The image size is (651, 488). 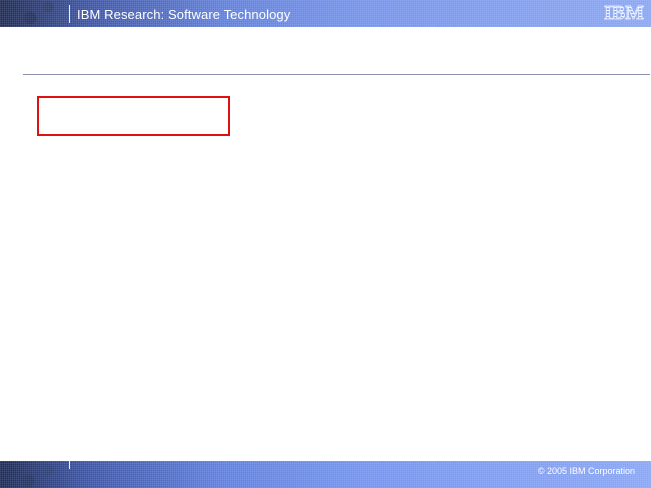 What do you see at coordinates (133, 116) in the screenshot?
I see `empty-title-placeholder-box` at bounding box center [133, 116].